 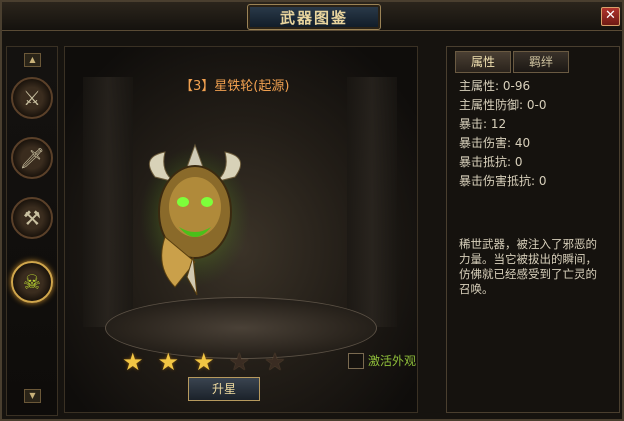 What do you see at coordinates (392, 361) in the screenshot?
I see `activate-label: 激活外观` at bounding box center [392, 361].